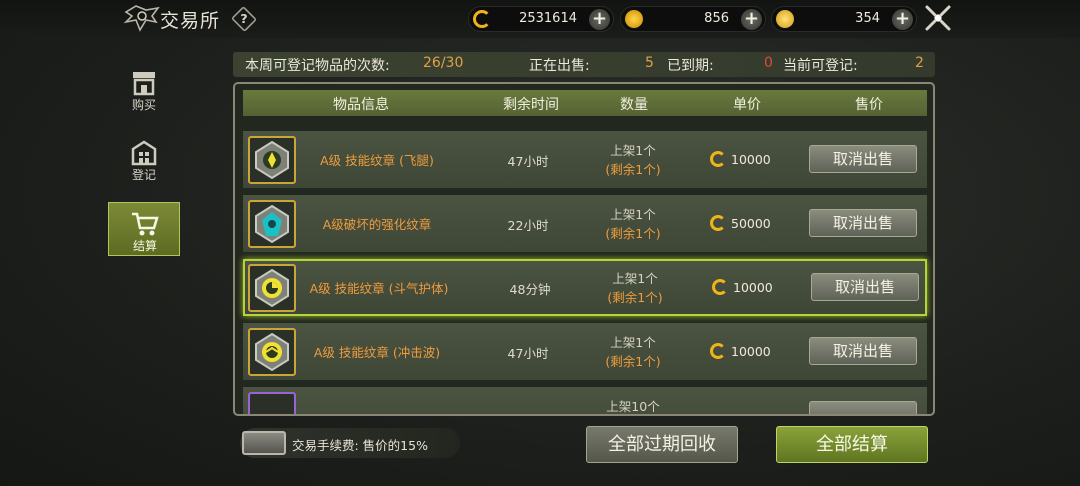  What do you see at coordinates (377, 224) in the screenshot?
I see `item-name: A级破坏的强化纹章` at bounding box center [377, 224].